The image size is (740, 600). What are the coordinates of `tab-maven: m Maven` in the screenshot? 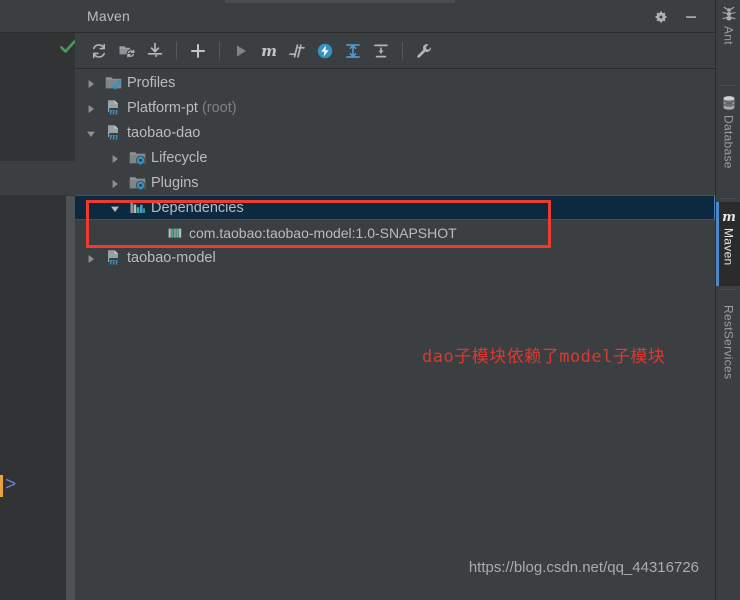 It's located at (728, 244).